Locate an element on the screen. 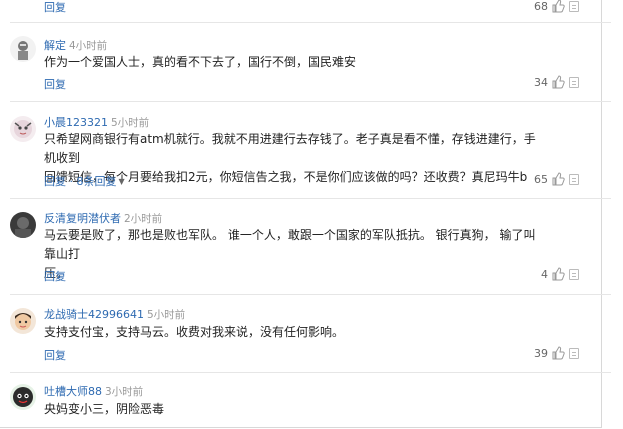 The image size is (623, 429). like-button: 4 is located at coordinates (553, 274).